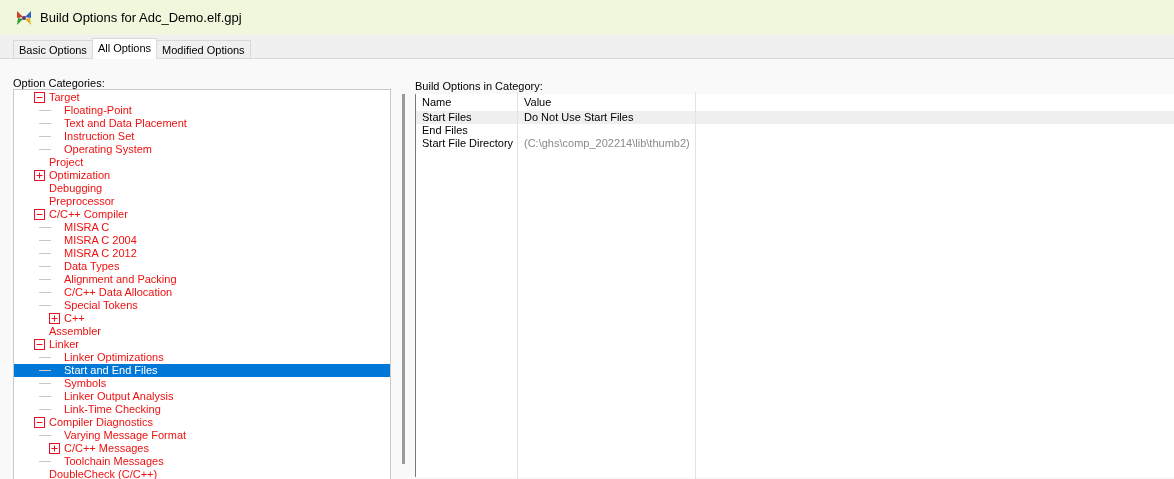  Describe the element at coordinates (202, 383) in the screenshot. I see `tree-item: Symbols` at that location.